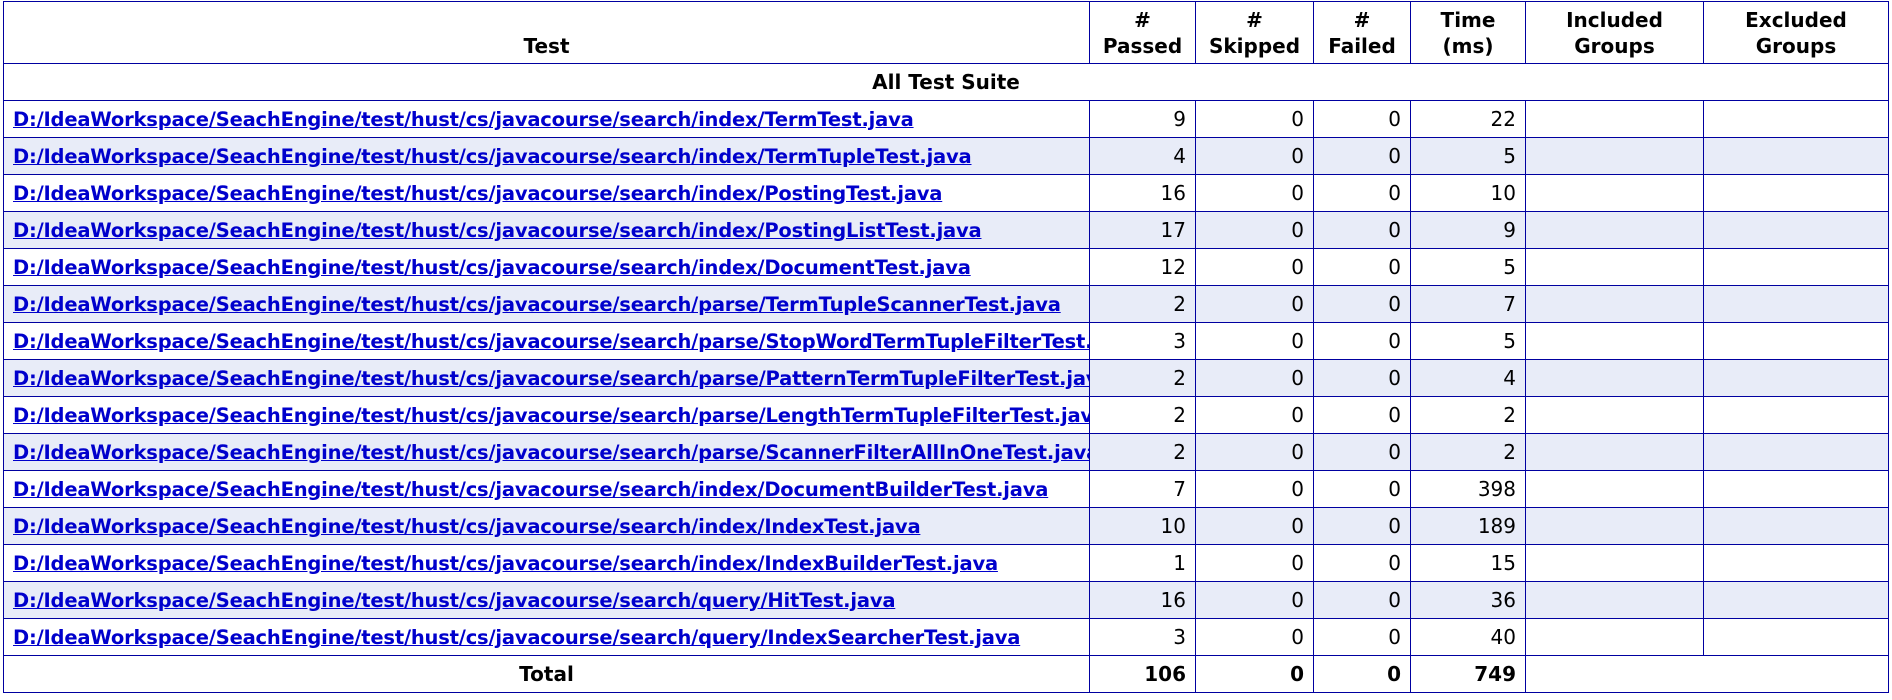 The width and height of the screenshot is (1892, 700). I want to click on time-cell: 4, so click(1468, 378).